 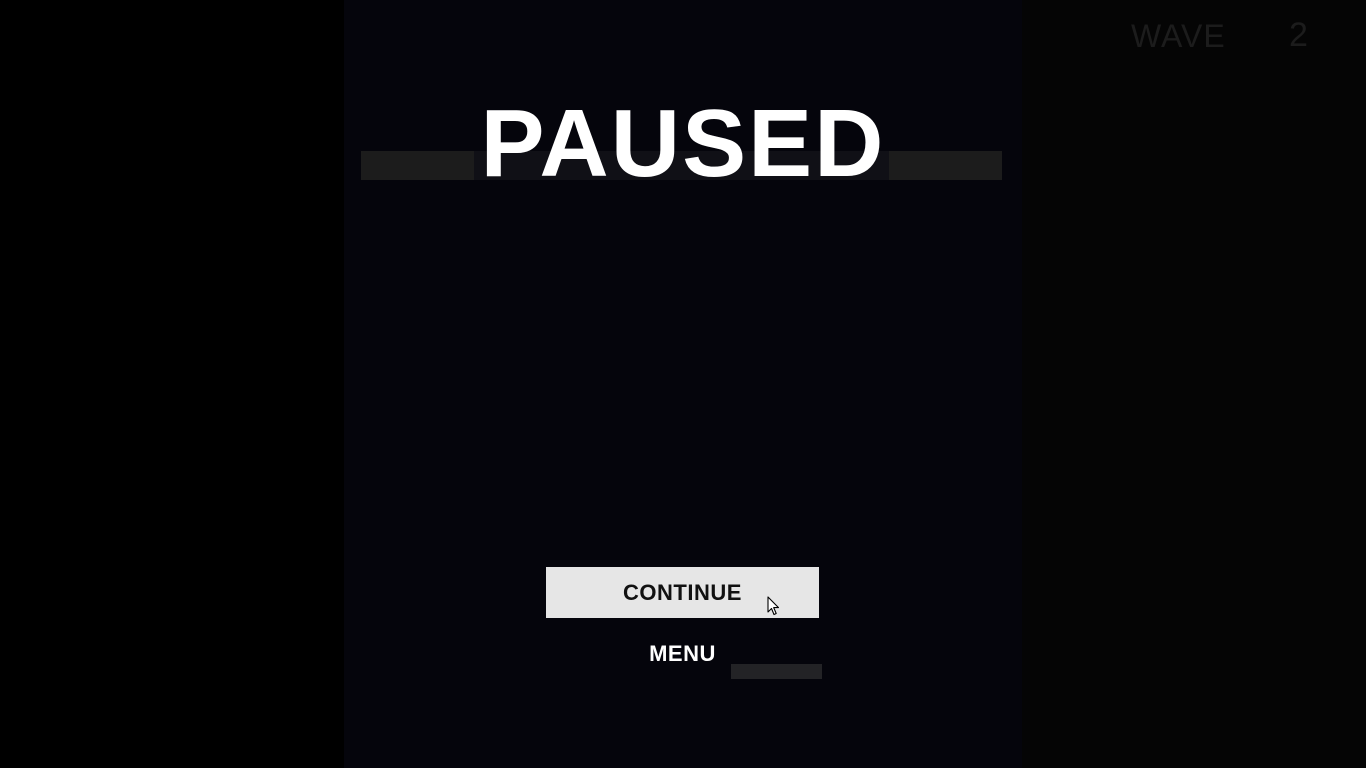 I want to click on paused-title: PAUSED, so click(x=683, y=143).